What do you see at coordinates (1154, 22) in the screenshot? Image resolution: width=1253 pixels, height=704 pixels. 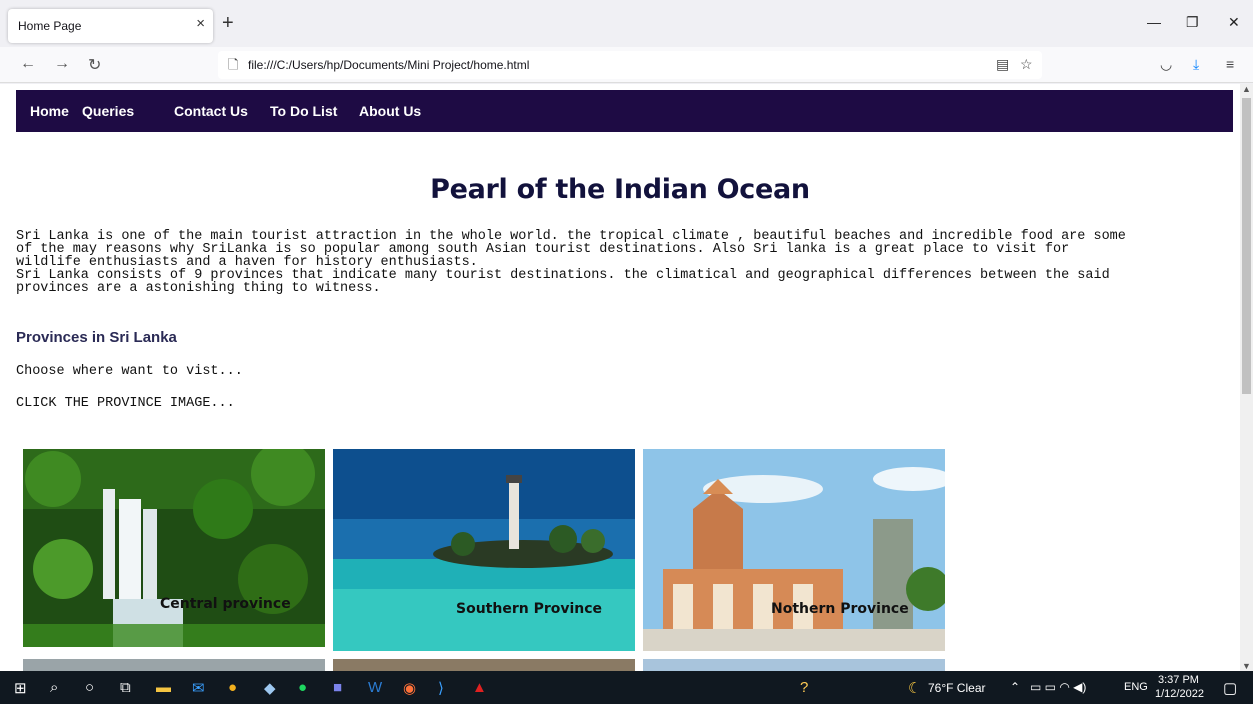 I see `minimize-icon: —` at bounding box center [1154, 22].